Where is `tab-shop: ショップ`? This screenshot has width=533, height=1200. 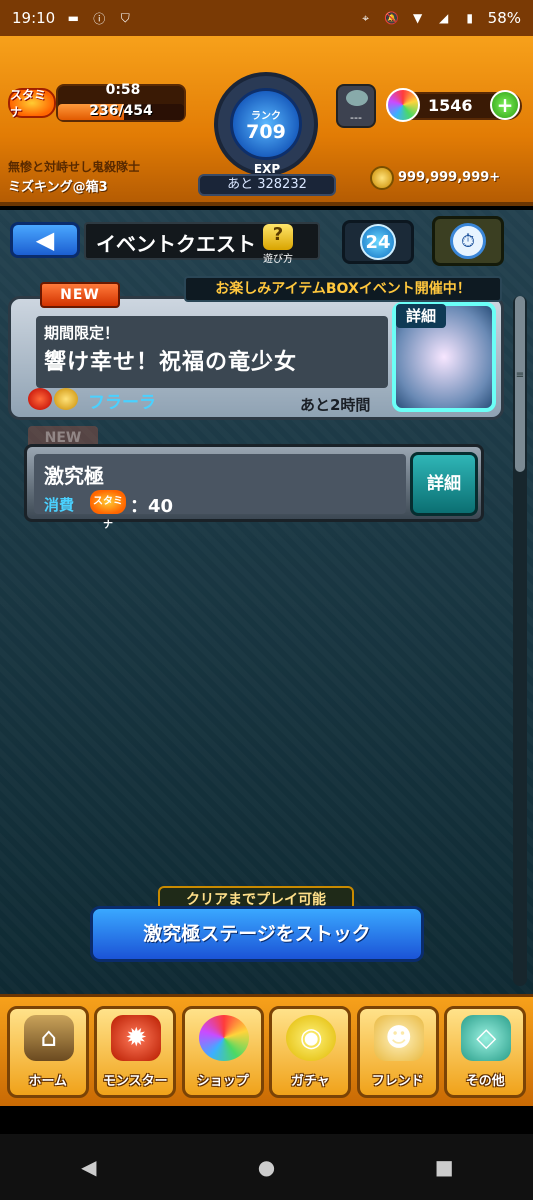 tab-shop: ショップ is located at coordinates (222, 1051).